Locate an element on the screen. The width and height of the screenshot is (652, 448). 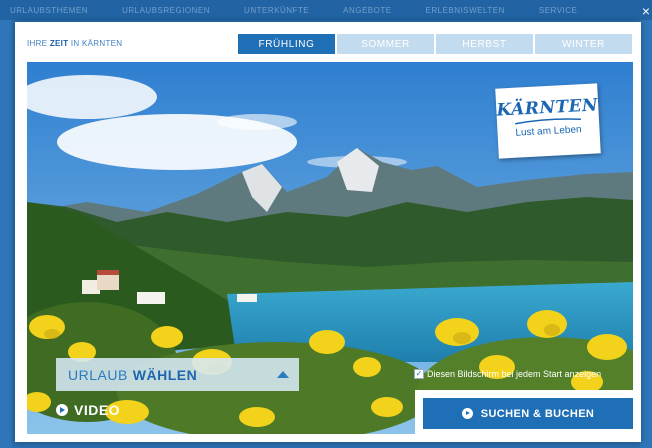
tab-herbst: HERBST is located at coordinates (484, 44).